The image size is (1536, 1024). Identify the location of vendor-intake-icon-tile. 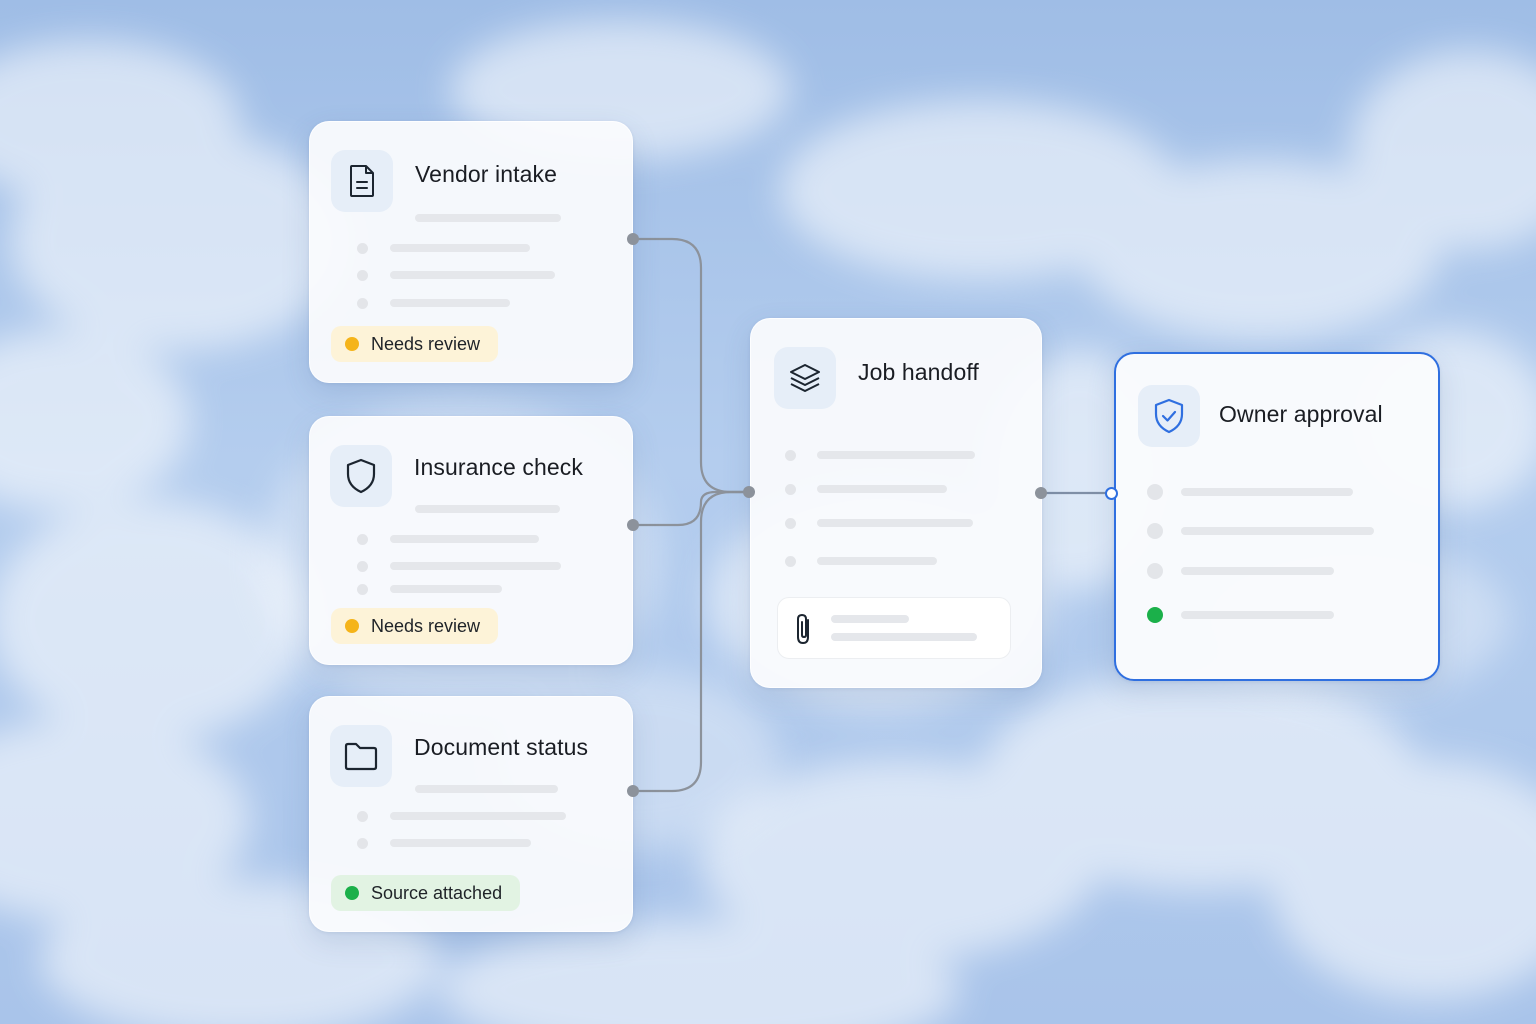
(362, 181).